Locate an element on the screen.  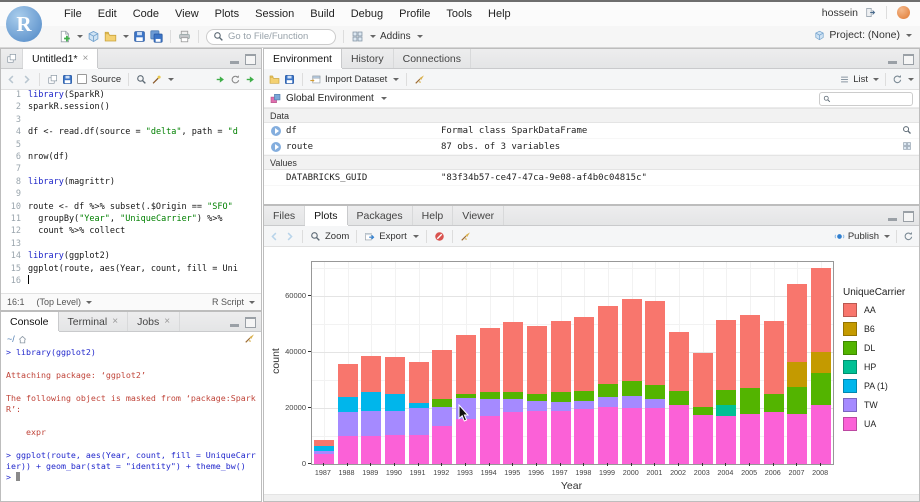
pane-layout-icon is located at coordinates (357, 36).